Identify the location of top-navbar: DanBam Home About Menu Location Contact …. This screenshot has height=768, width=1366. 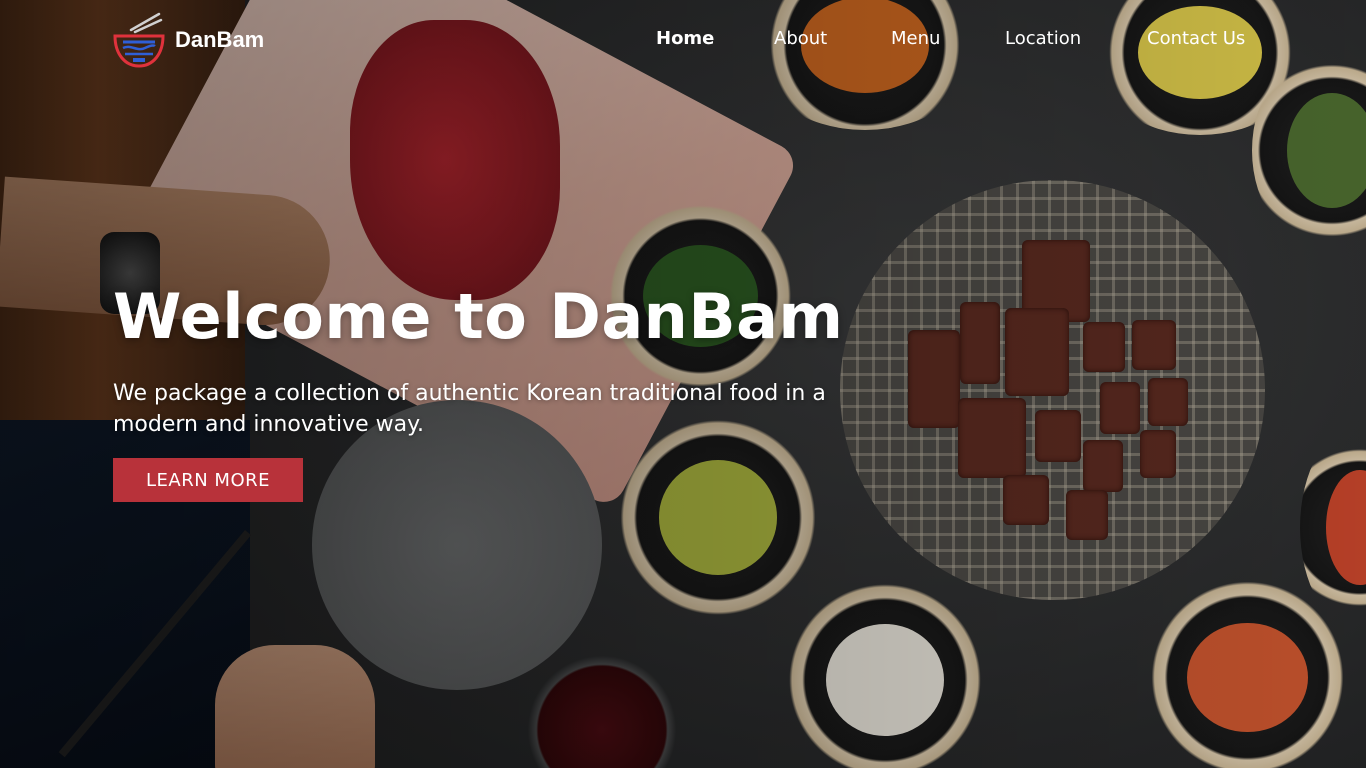
(683, 40).